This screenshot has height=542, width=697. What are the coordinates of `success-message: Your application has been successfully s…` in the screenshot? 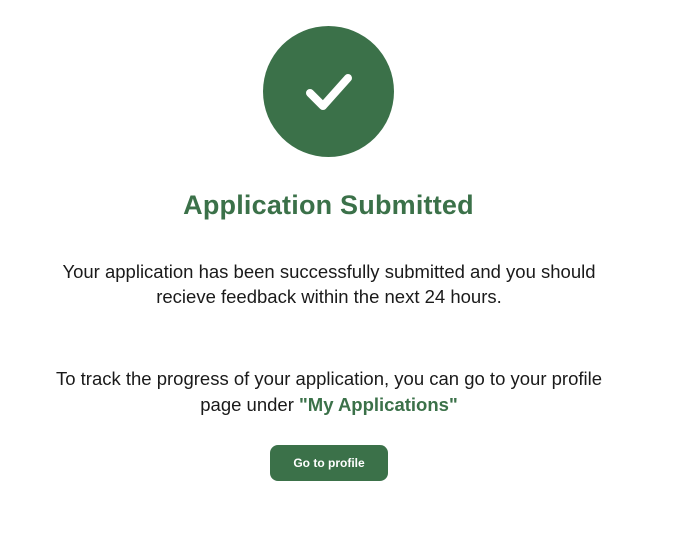 It's located at (329, 284).